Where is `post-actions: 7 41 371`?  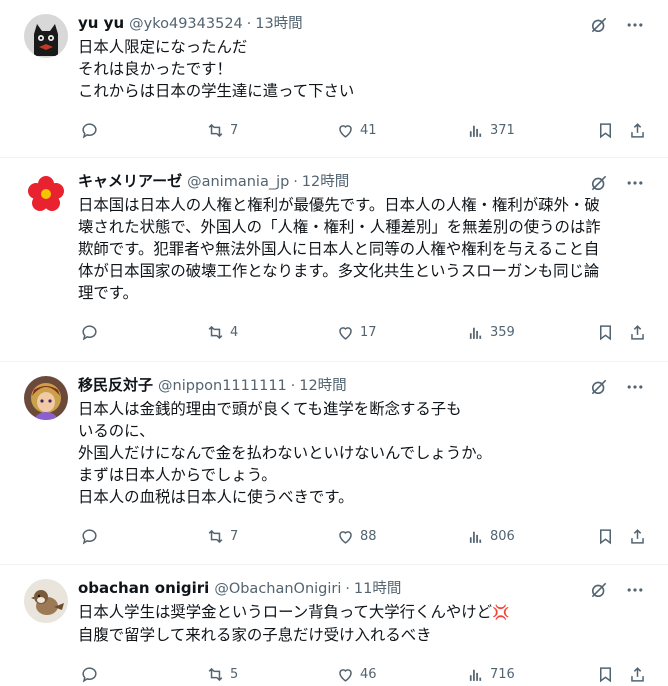 post-actions: 7 41 371 is located at coordinates (365, 137).